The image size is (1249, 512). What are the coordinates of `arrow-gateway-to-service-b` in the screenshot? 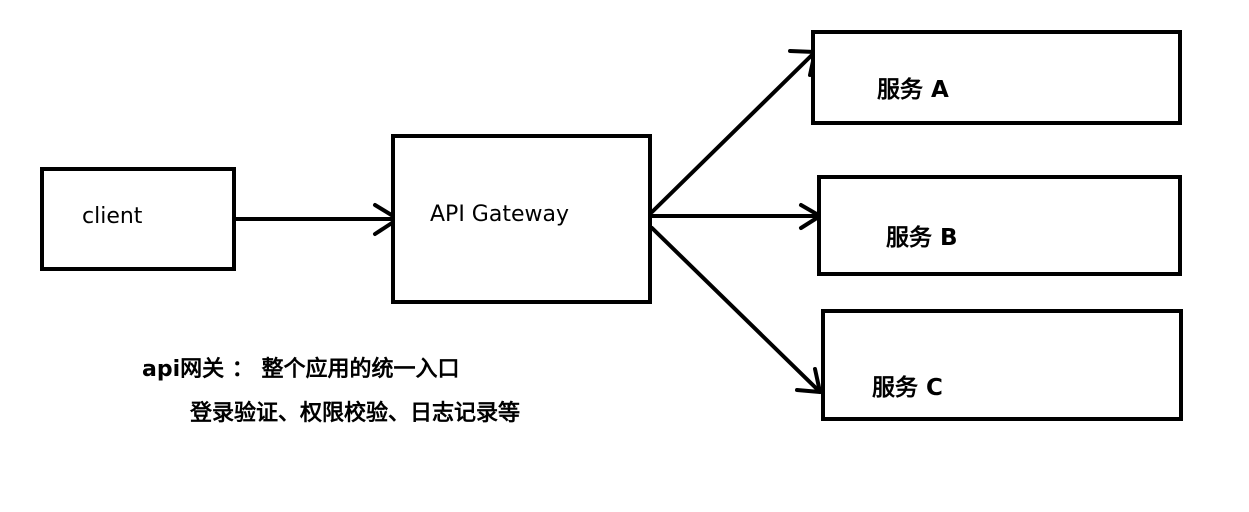 It's located at (736, 216).